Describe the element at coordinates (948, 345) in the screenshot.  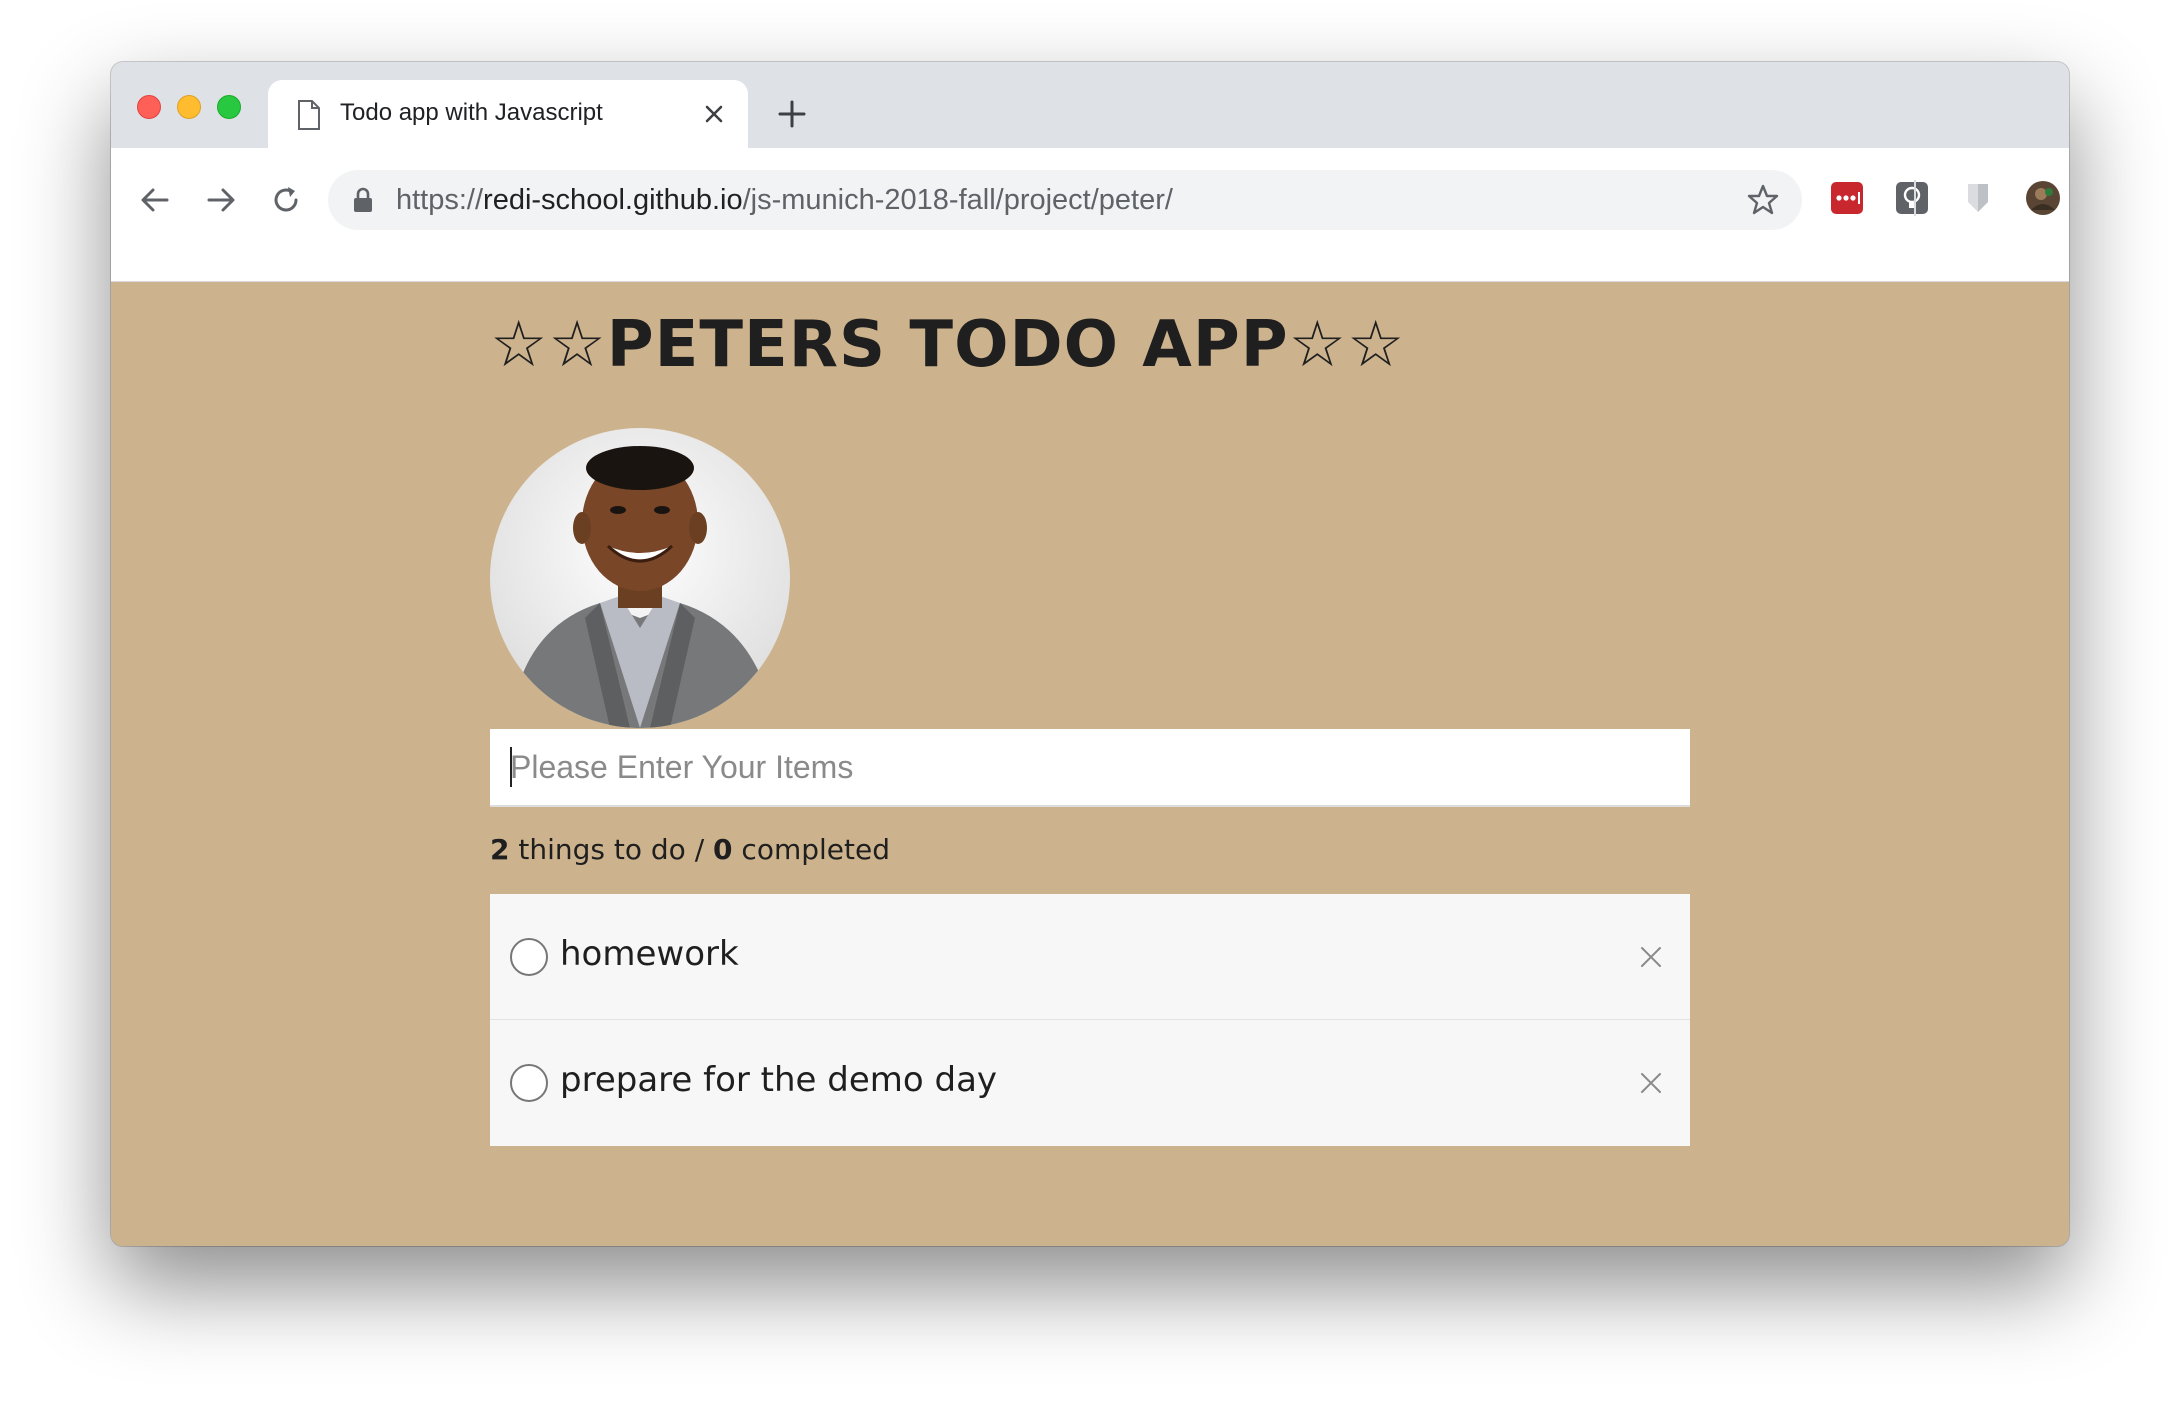
I see `app-title: ☆☆PETERS TODO APP☆☆` at that location.